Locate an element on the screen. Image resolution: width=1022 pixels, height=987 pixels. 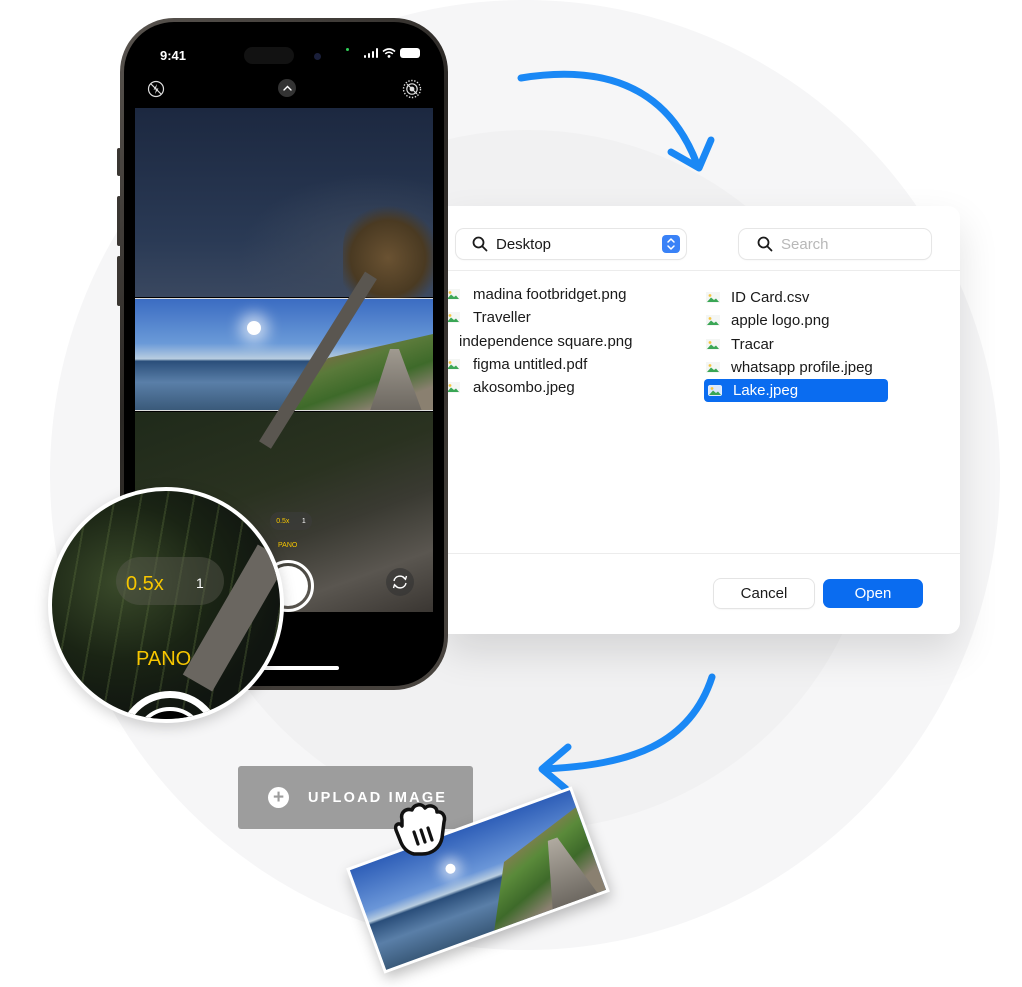
file-list-item: whatsapp profile.jpeg is located at coordinates (796, 367).